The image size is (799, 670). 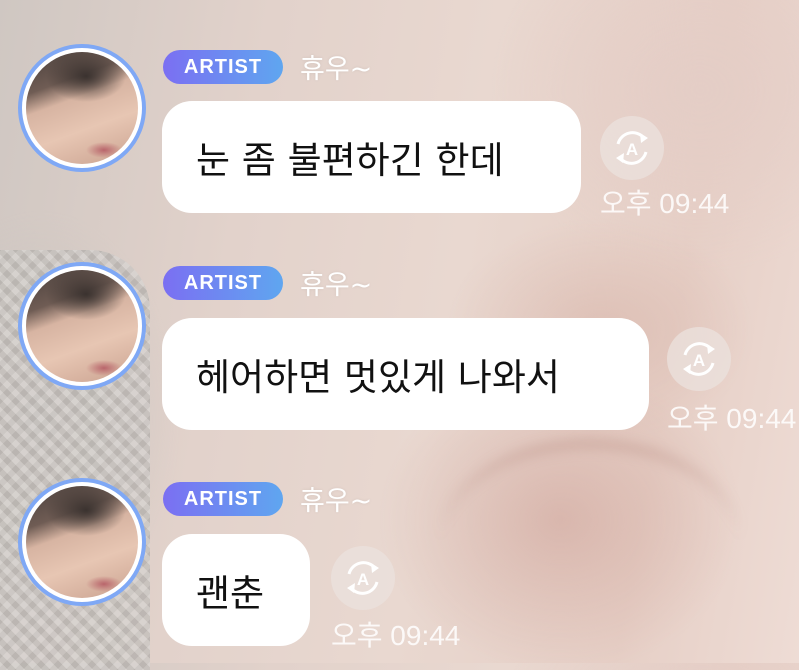 What do you see at coordinates (236, 590) in the screenshot?
I see `message-bubble: 괜춘` at bounding box center [236, 590].